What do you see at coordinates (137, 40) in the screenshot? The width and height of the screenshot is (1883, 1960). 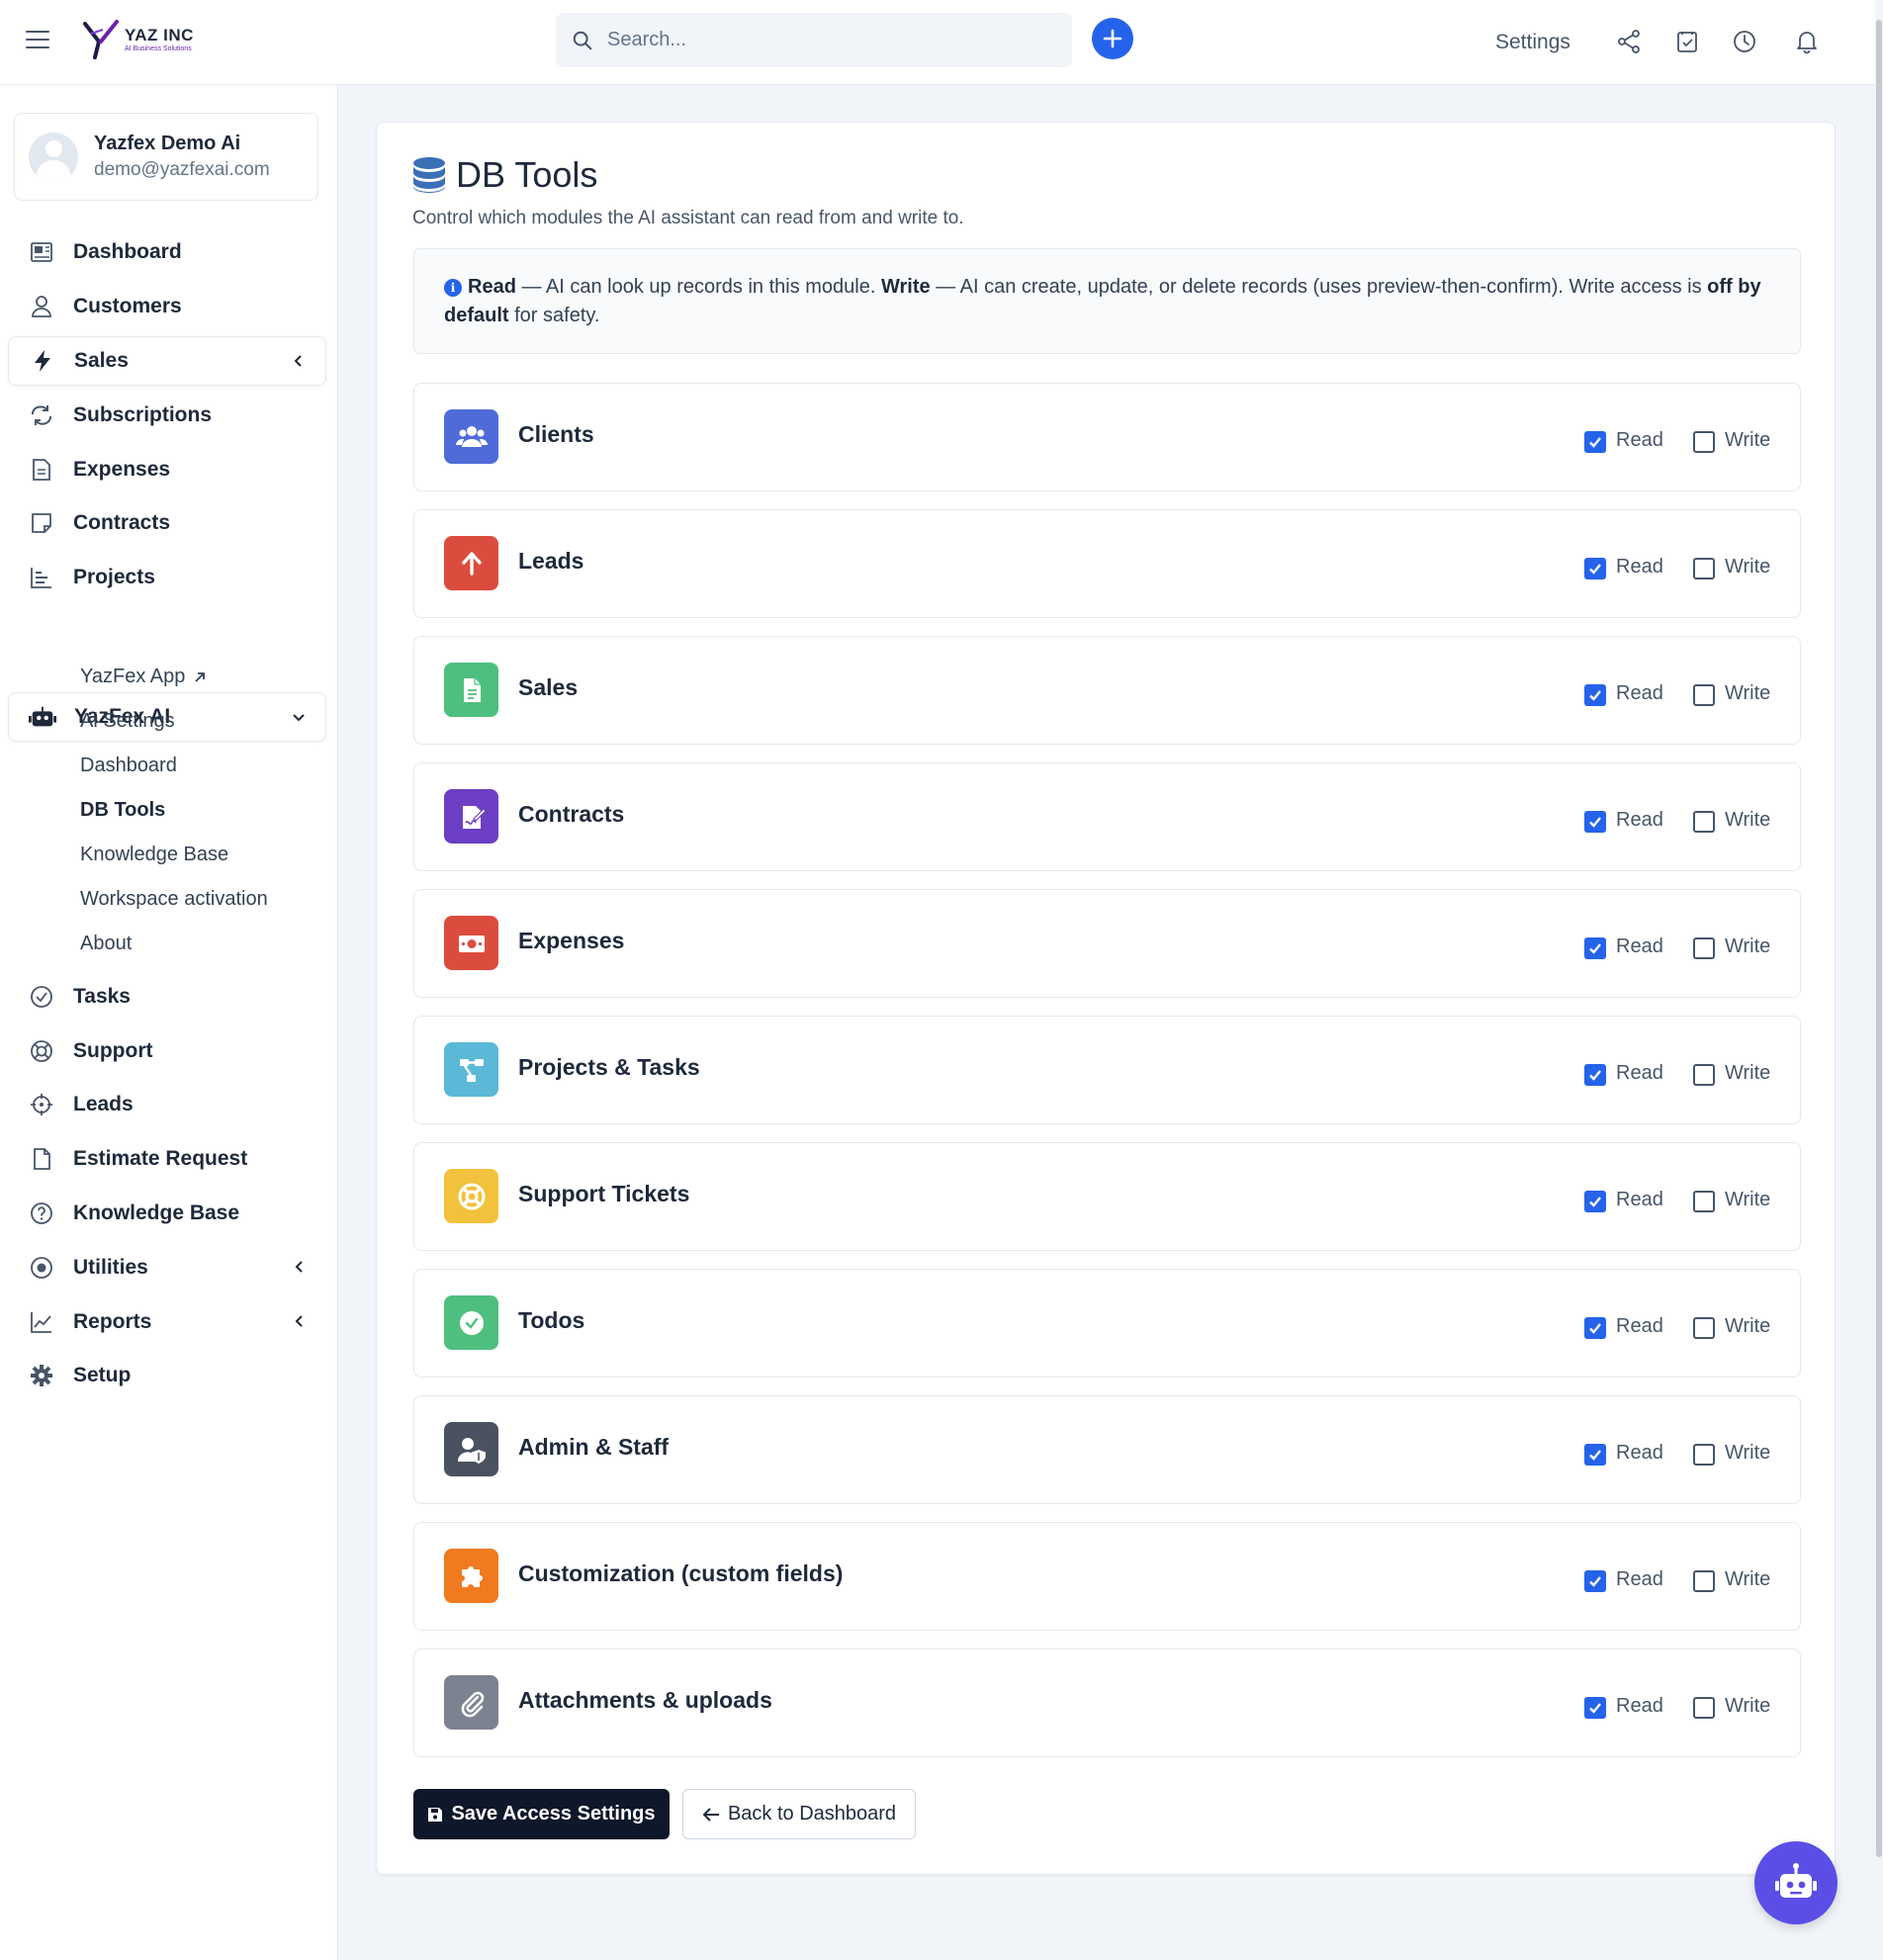 I see `brand-logo: YAZ INC AI Business Solutions` at bounding box center [137, 40].